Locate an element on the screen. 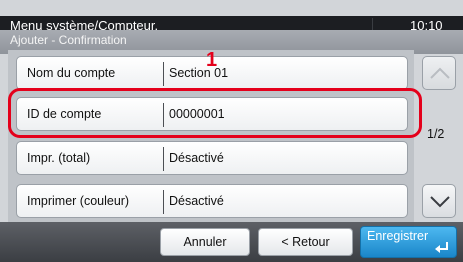 The height and width of the screenshot is (262, 463). scroll-down-button is located at coordinates (439, 201).